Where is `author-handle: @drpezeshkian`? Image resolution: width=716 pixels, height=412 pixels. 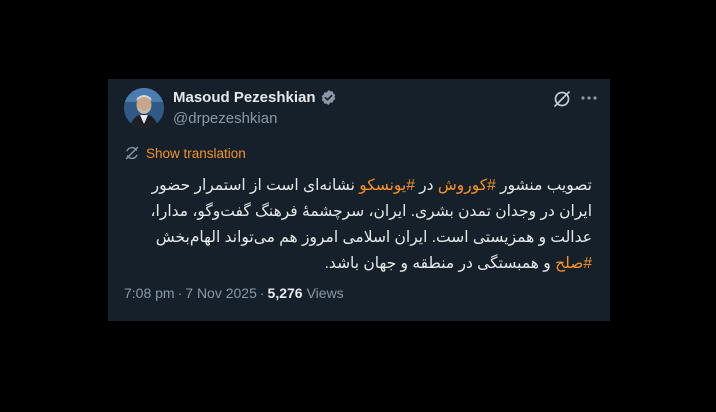
author-handle: @drpezeshkian is located at coordinates (225, 118).